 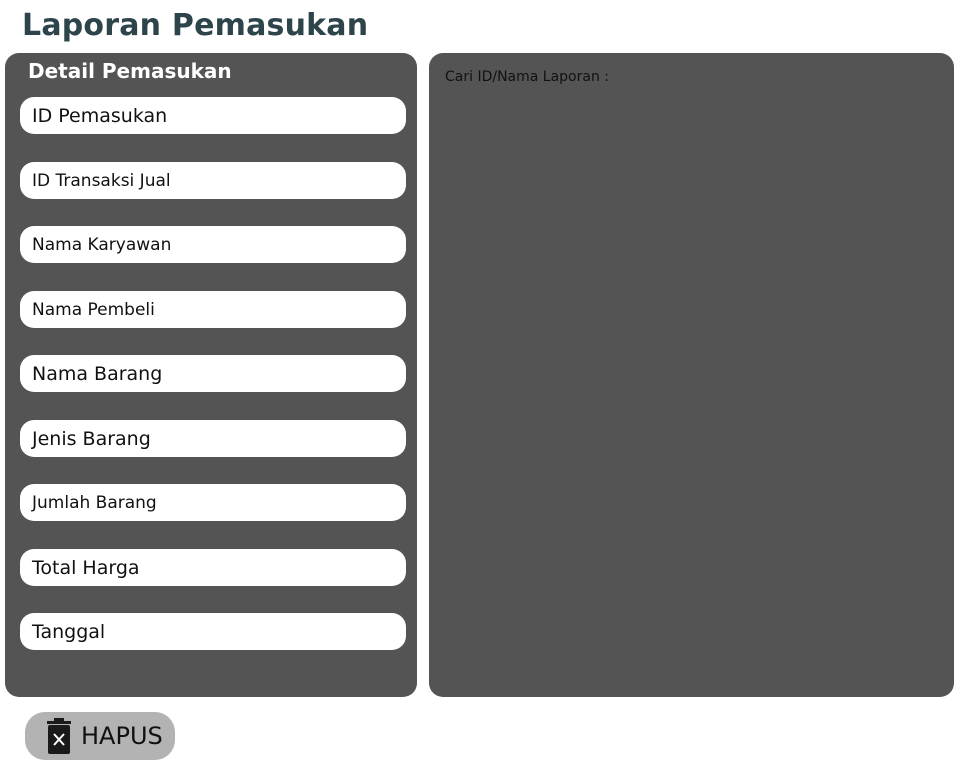 I want to click on page-title: Laporan Pemasukan, so click(x=195, y=25).